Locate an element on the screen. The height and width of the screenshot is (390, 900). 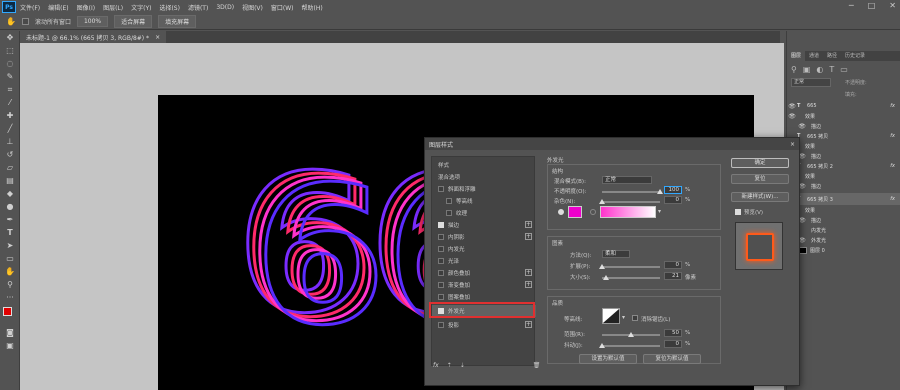
gradient-dropdown-icon: ▾ is located at coordinates (659, 211).